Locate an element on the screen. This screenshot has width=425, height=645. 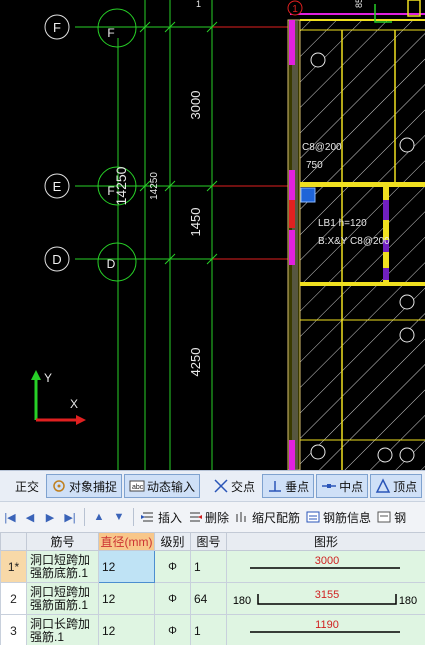
scale-rebar-icon is located at coordinates (242, 517).